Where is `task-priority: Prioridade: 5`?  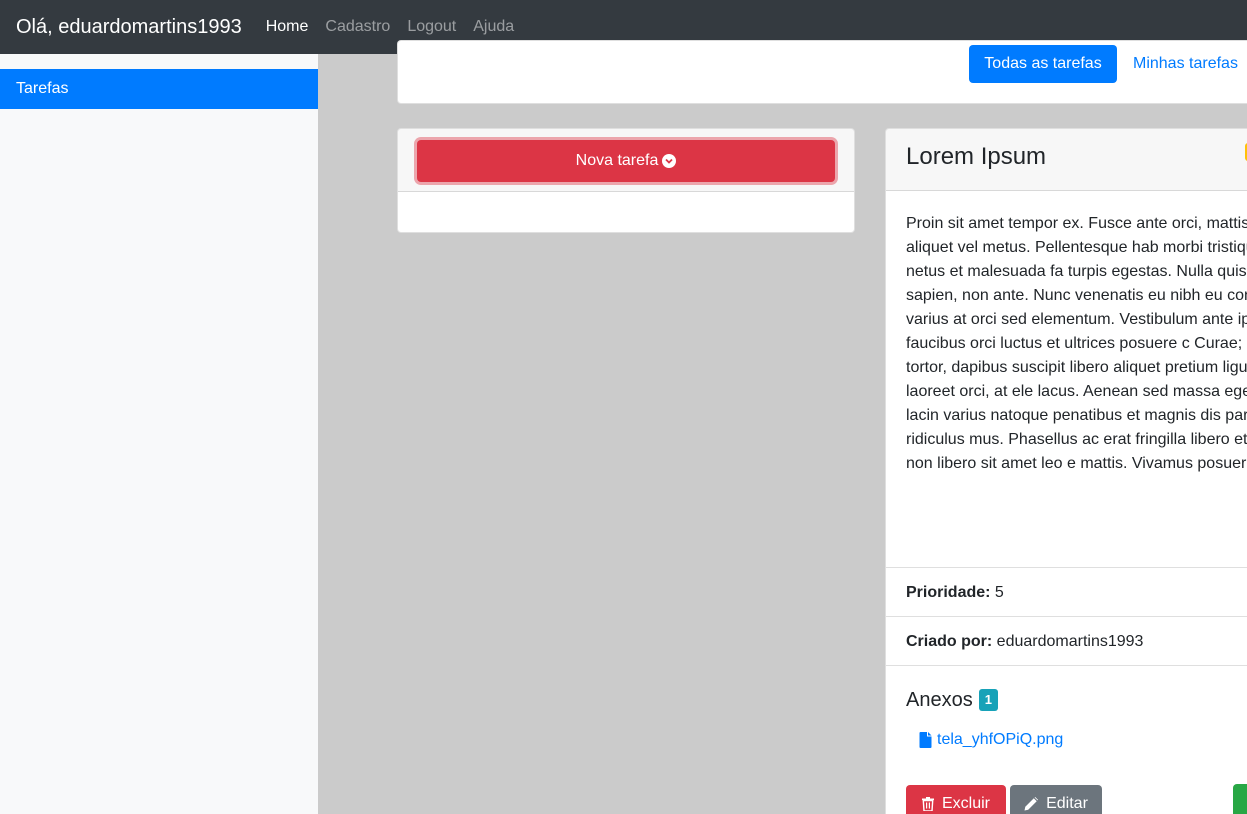
task-priority: Prioridade: 5 is located at coordinates (1066, 592).